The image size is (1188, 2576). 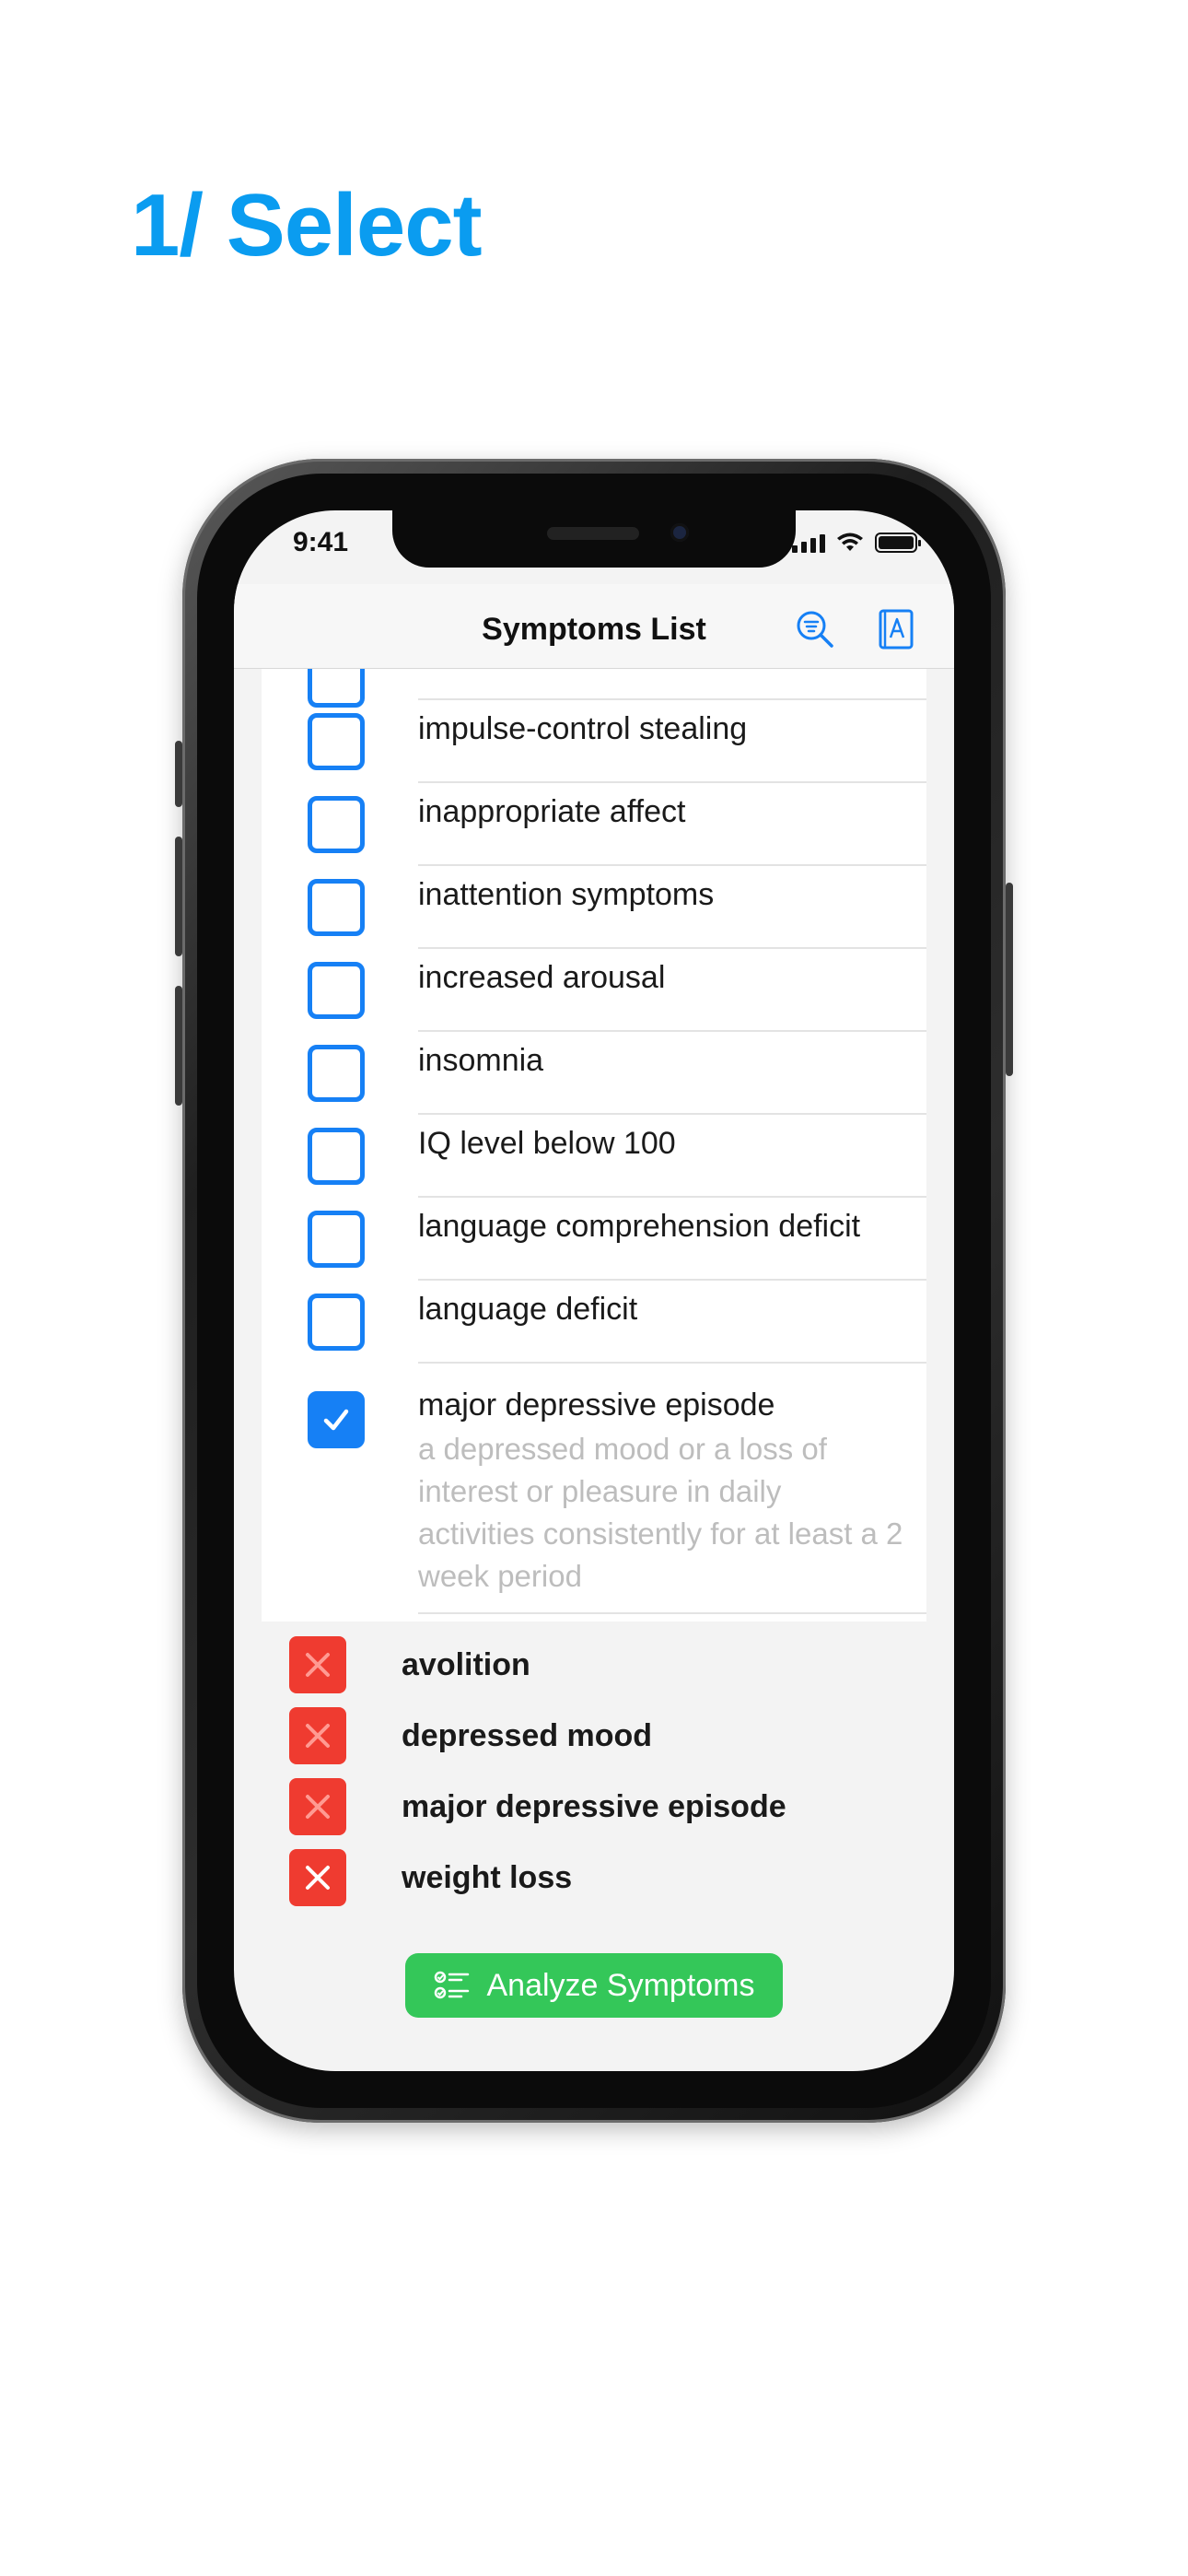 What do you see at coordinates (552, 811) in the screenshot?
I see `list-item-label: inappropriate affect` at bounding box center [552, 811].